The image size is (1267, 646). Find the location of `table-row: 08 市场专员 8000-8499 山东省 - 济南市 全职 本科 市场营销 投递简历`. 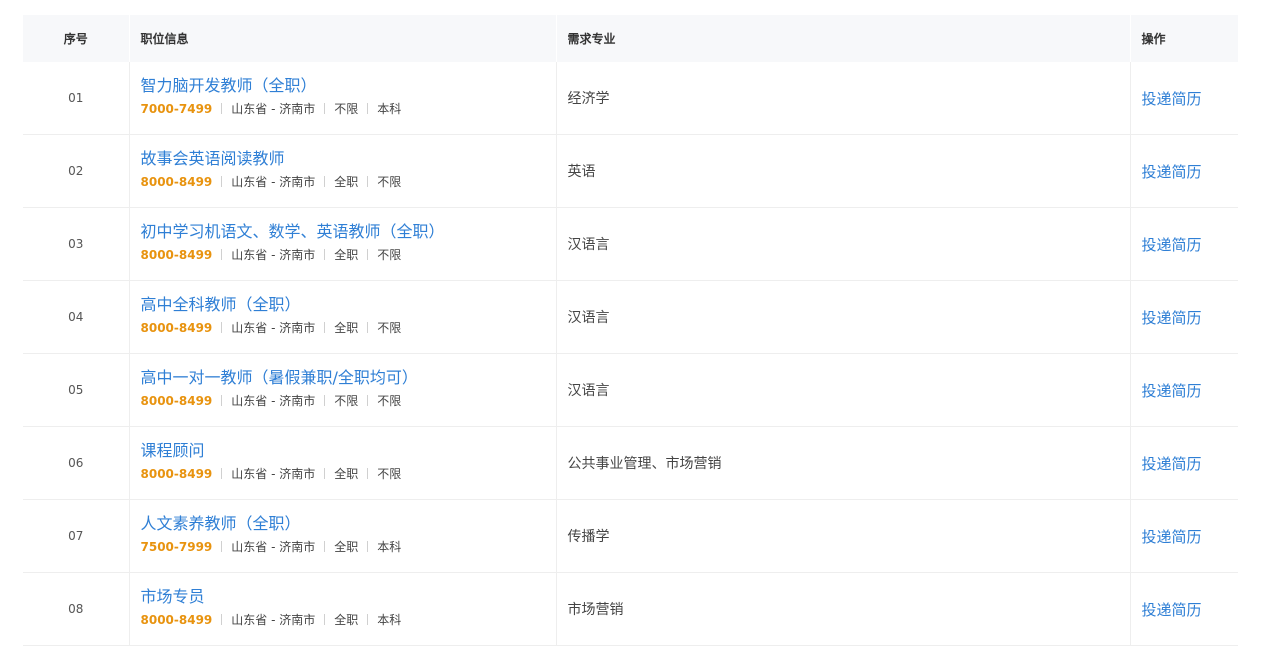

table-row: 08 市场专员 8000-8499 山东省 - 济南市 全职 本科 市场营销 投递简历 is located at coordinates (630, 609).